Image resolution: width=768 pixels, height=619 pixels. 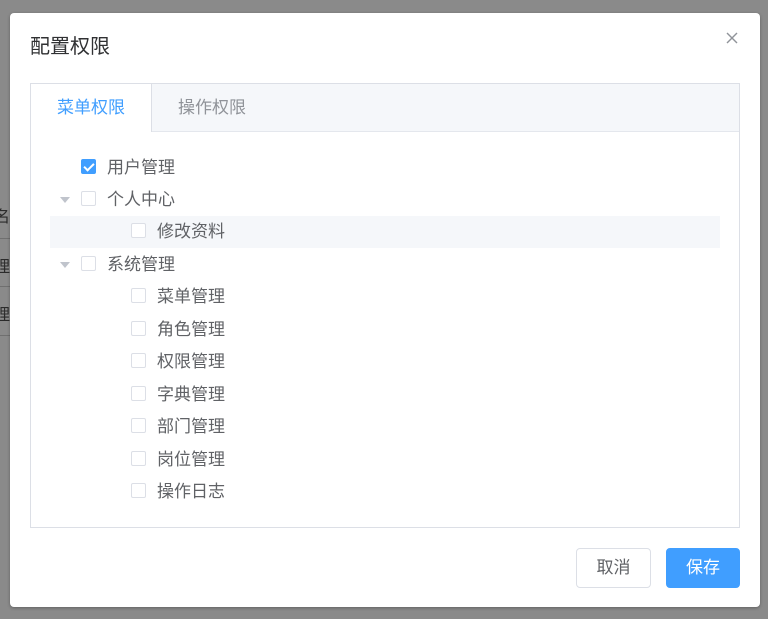 What do you see at coordinates (385, 265) in the screenshot?
I see `tree-node: 系统管理` at bounding box center [385, 265].